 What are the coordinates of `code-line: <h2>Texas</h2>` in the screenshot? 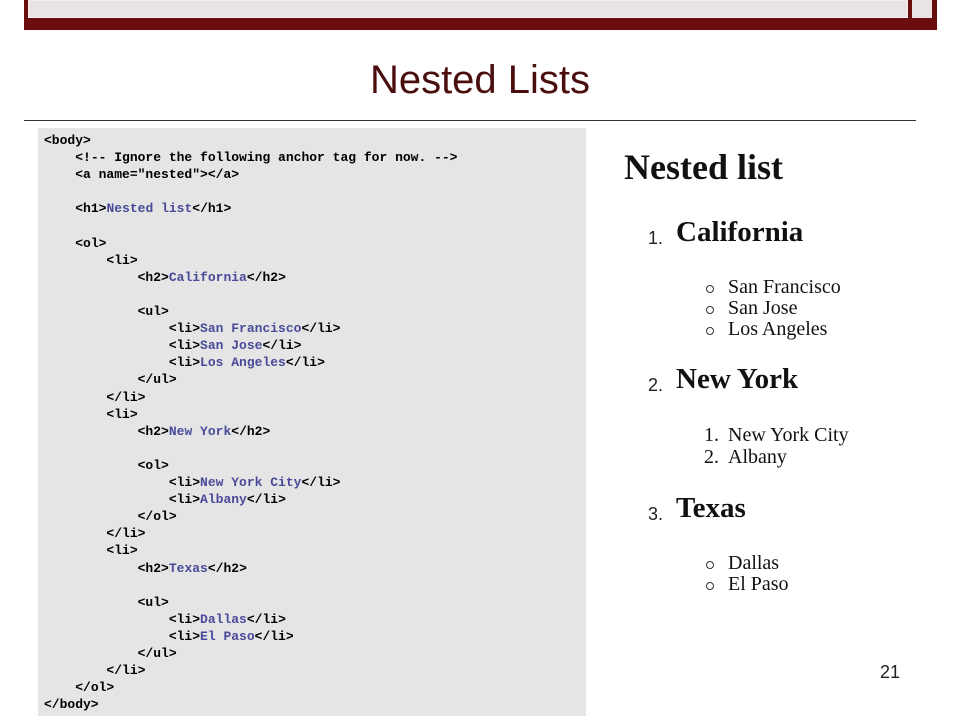 It's located at (192, 568).